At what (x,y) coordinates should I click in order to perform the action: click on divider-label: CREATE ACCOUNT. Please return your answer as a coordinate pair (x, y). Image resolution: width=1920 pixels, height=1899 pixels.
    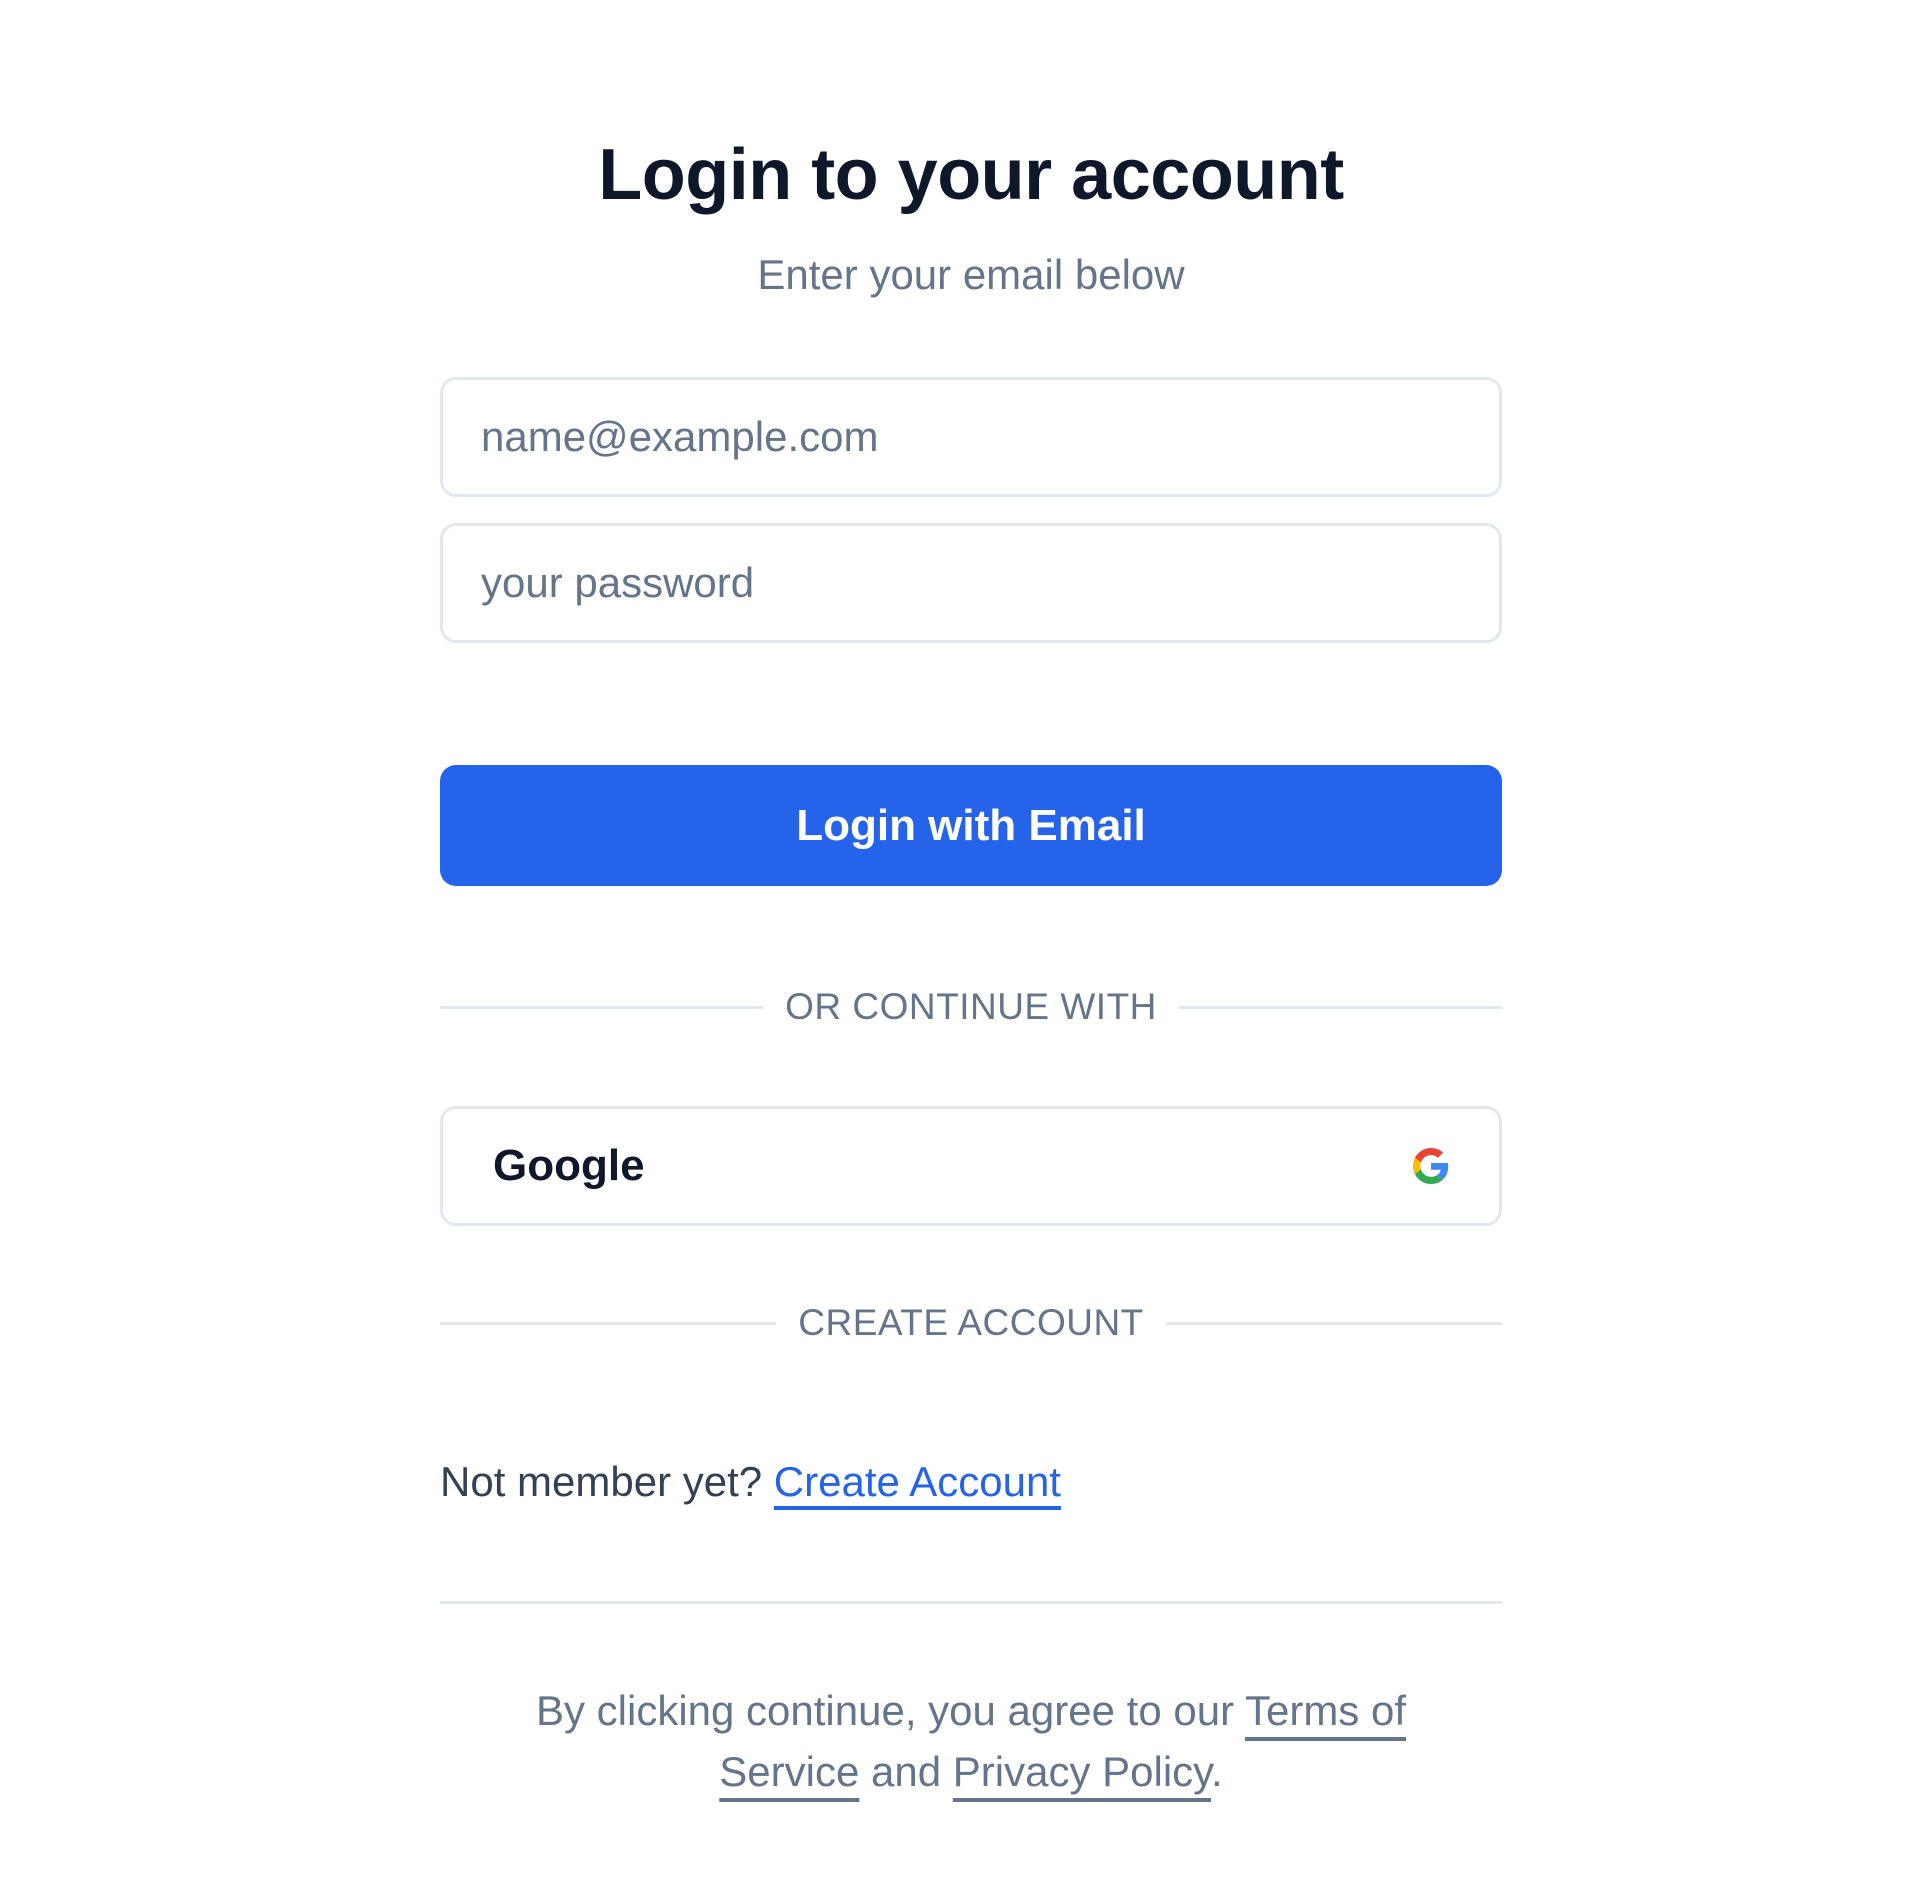
    Looking at the image, I should click on (971, 1322).